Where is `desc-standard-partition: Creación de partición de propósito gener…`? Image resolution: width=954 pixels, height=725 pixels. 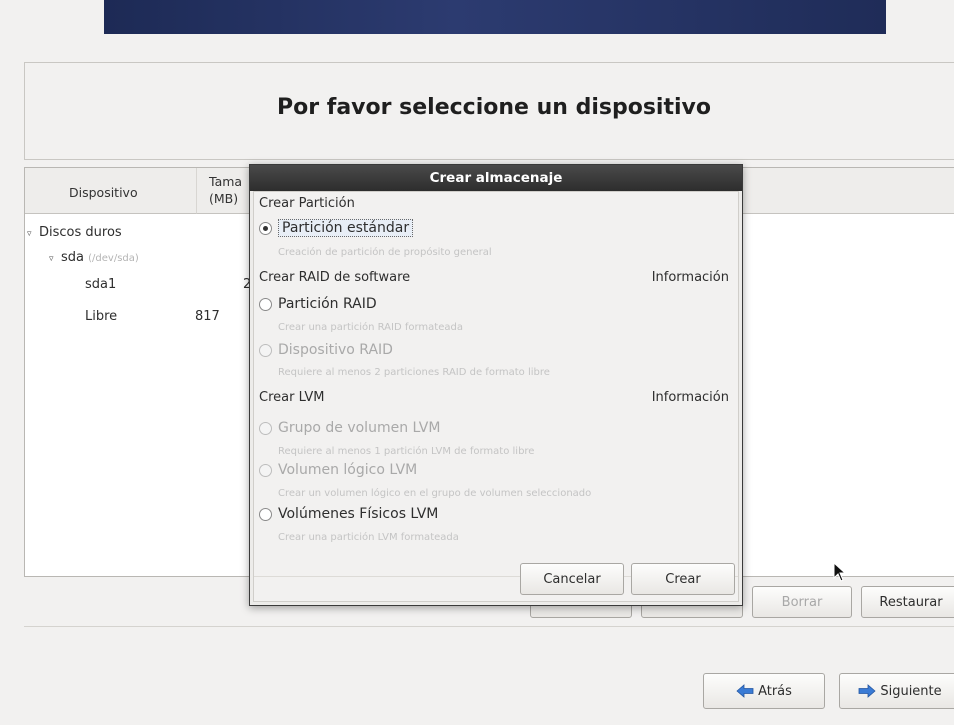
desc-standard-partition: Creación de partición de propósito gener… is located at coordinates (385, 252).